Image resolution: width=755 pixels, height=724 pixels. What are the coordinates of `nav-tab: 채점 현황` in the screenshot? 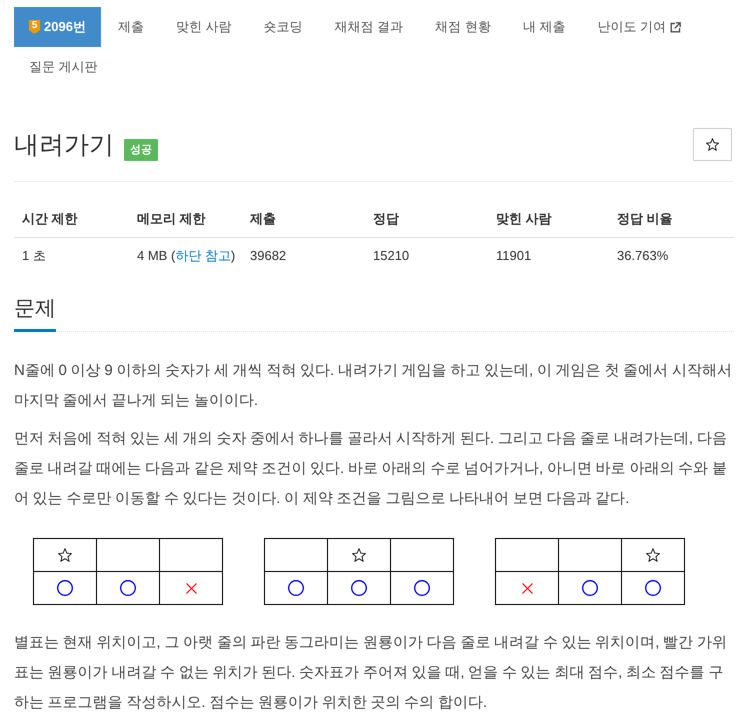 It's located at (463, 27).